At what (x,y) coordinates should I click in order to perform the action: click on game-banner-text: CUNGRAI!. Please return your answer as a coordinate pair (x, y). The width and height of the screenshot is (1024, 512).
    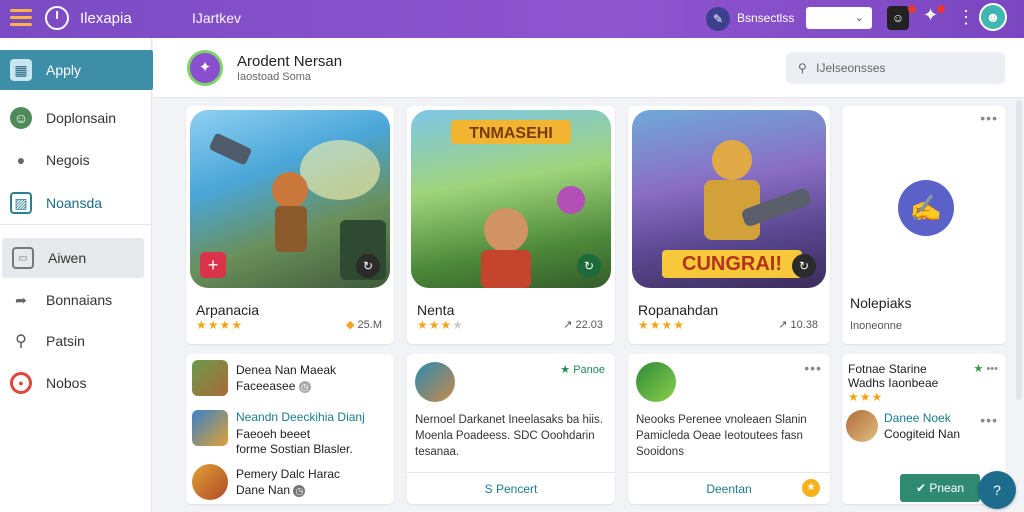
    Looking at the image, I should click on (732, 264).